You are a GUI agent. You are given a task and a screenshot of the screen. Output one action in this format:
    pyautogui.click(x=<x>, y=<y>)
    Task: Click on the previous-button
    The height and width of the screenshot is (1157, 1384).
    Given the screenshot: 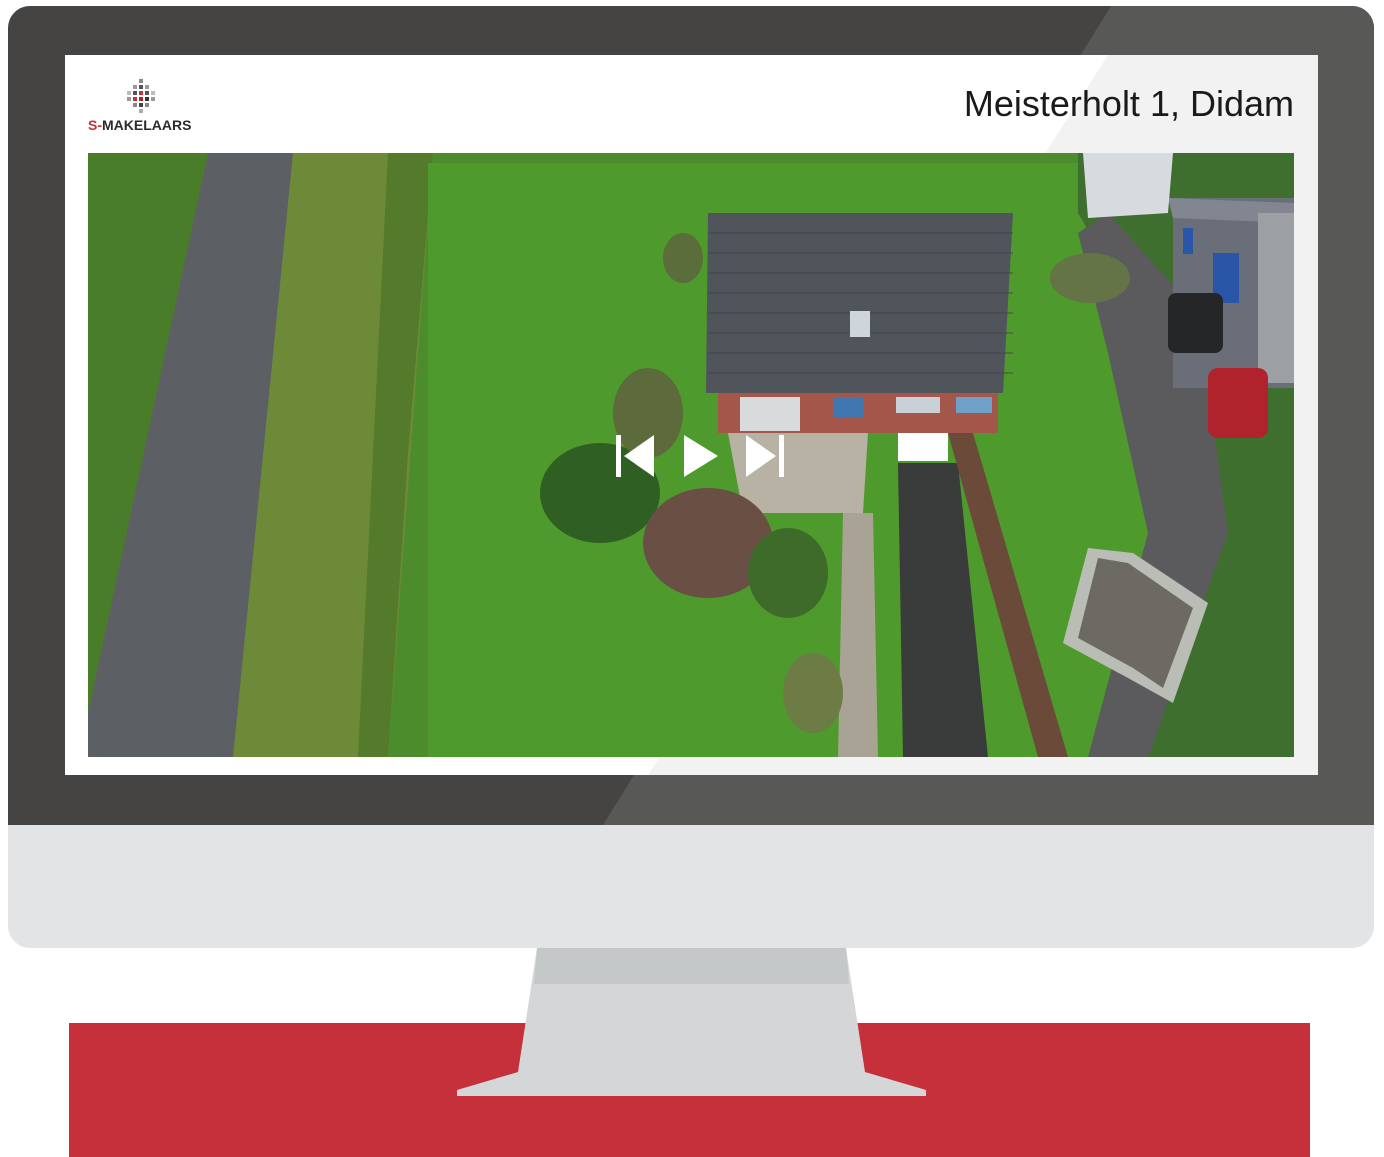 What is the action you would take?
    pyautogui.click(x=636, y=456)
    